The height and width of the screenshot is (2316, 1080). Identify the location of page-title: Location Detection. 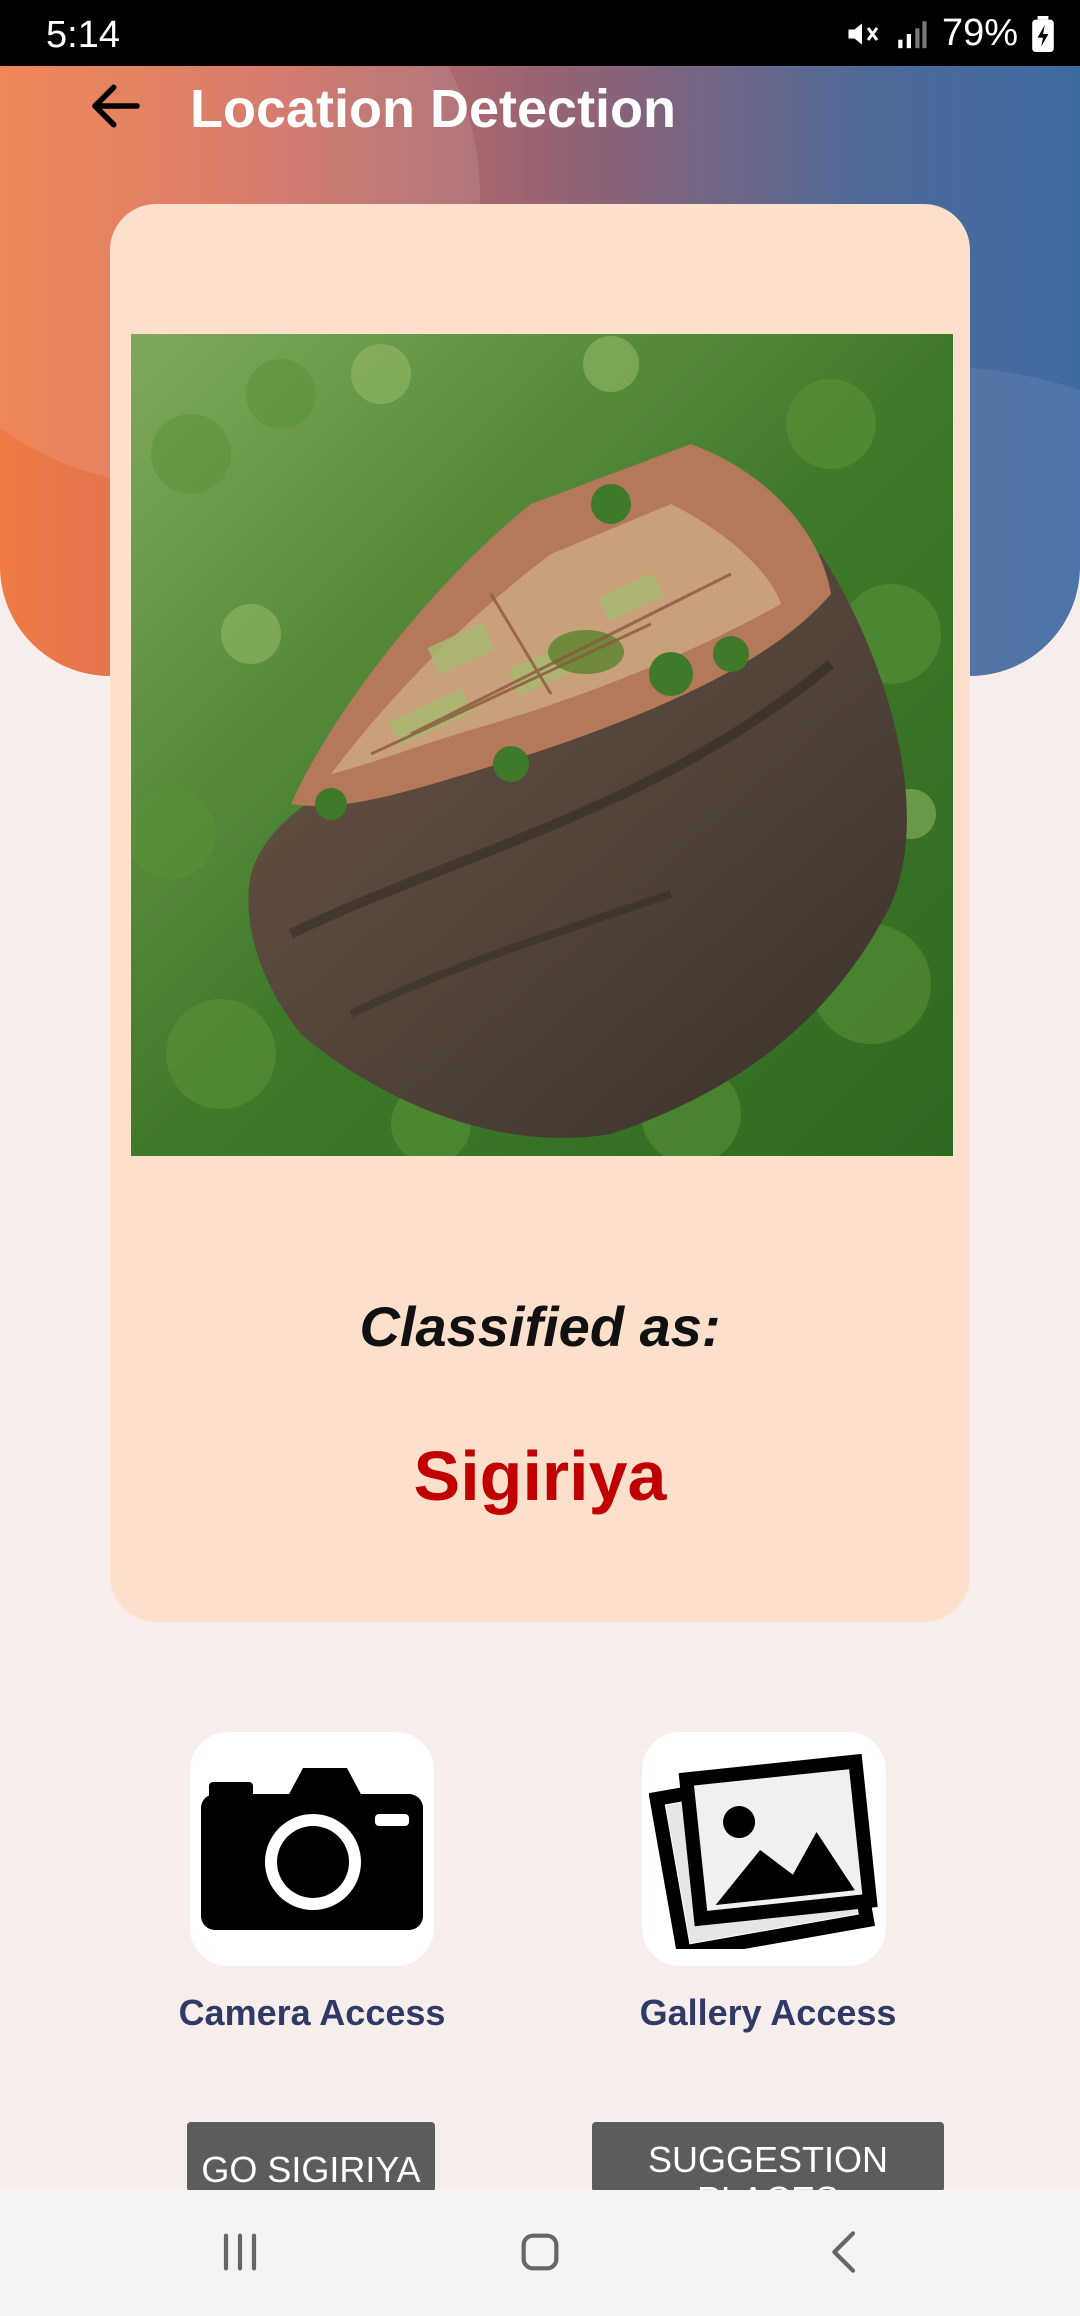
(433, 109).